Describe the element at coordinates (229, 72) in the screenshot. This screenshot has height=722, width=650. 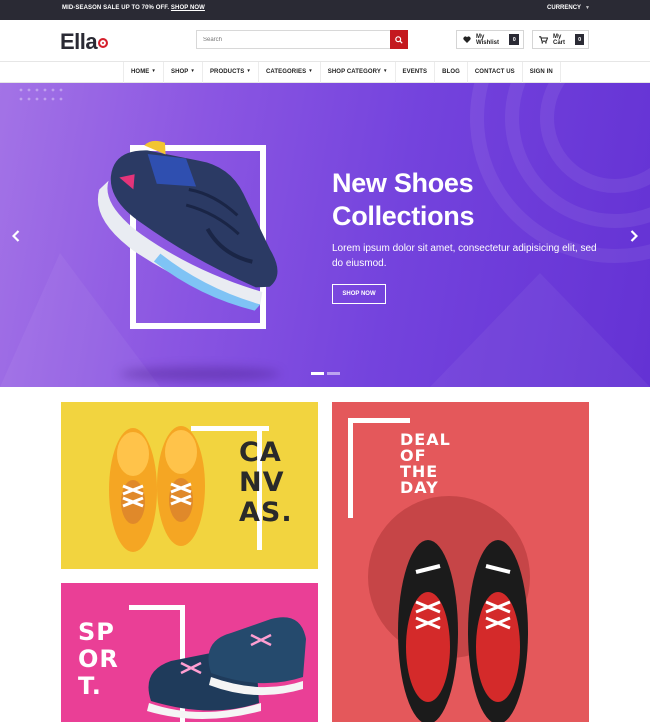
I see `nav-item-products: PRODUCTS ▼` at that location.